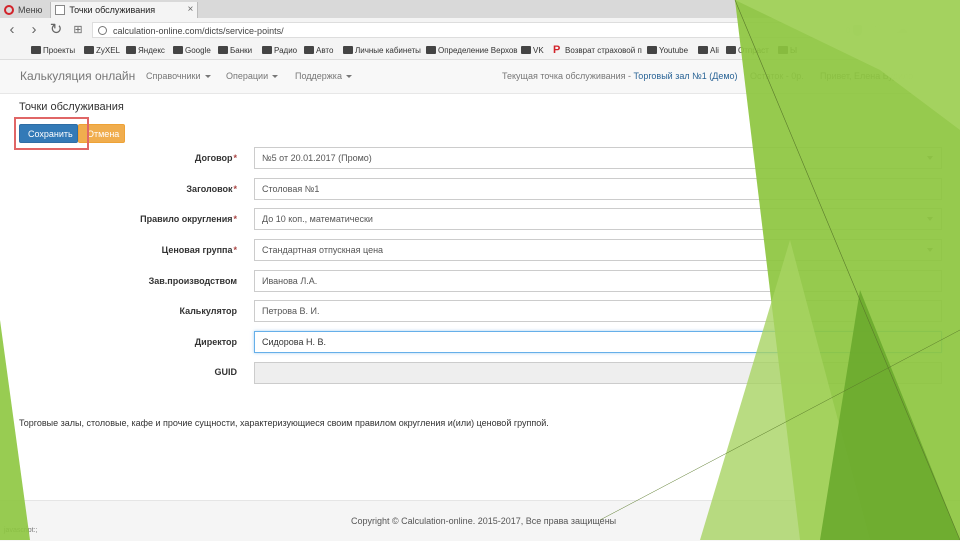 This screenshot has height=541, width=960. I want to click on bookmark-item: Ali, so click(708, 50).